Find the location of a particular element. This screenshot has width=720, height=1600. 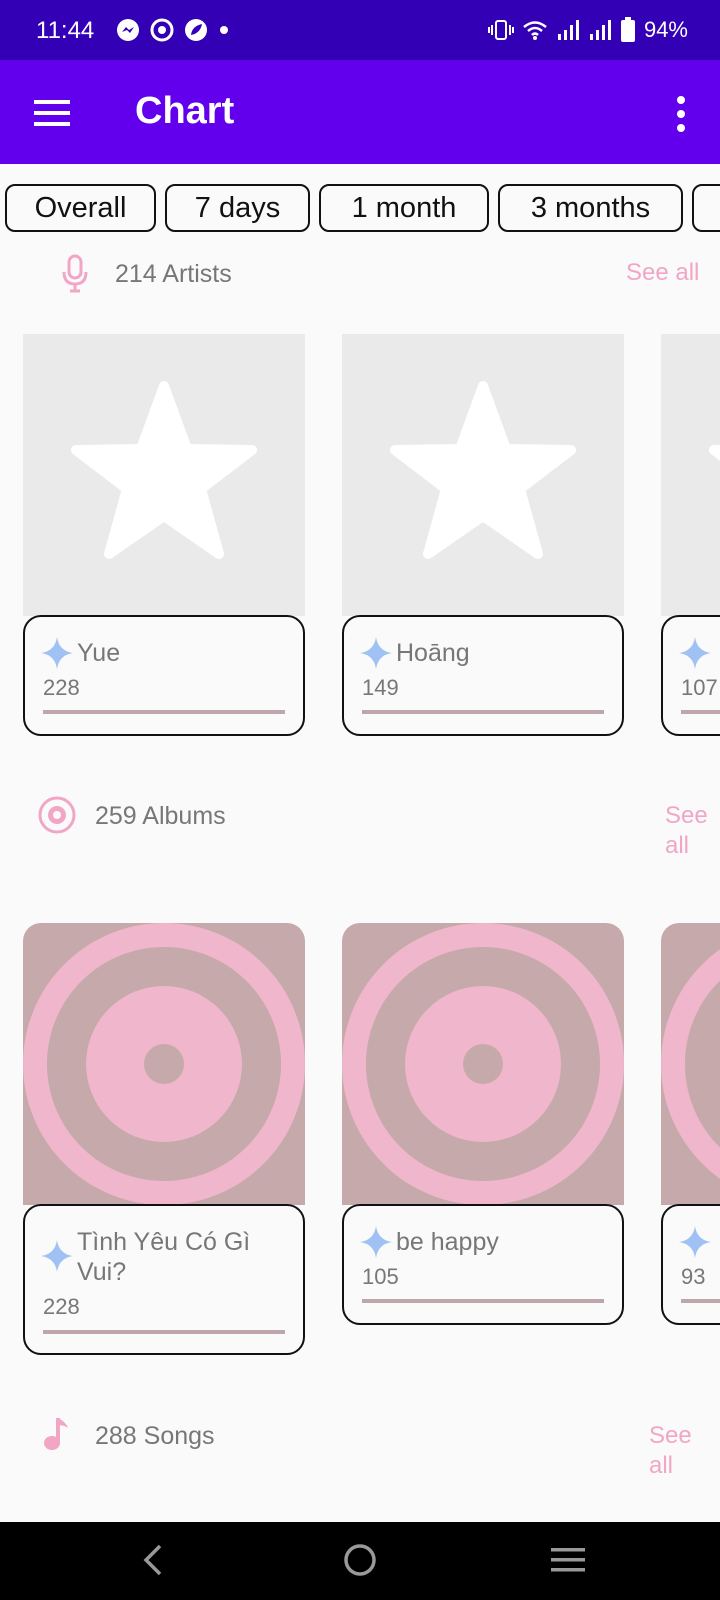

album-play-count: 105 is located at coordinates (380, 1276).